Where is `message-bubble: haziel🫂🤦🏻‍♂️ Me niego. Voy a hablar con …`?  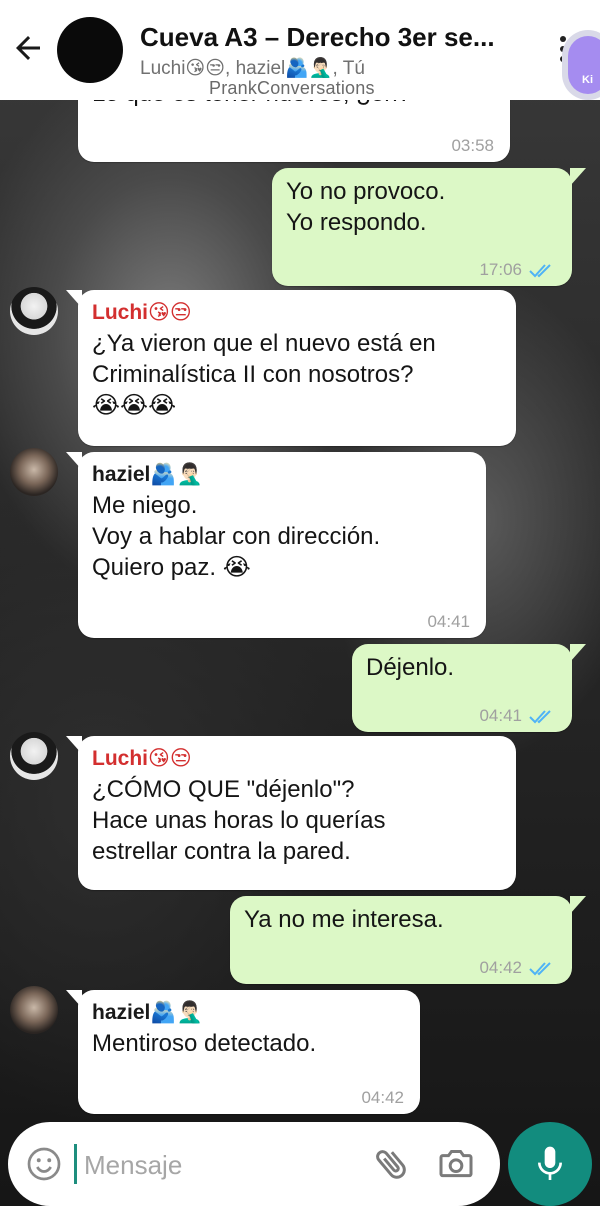
message-bubble: haziel🫂🤦🏻‍♂️ Me niego. Voy a hablar con … is located at coordinates (276, 545).